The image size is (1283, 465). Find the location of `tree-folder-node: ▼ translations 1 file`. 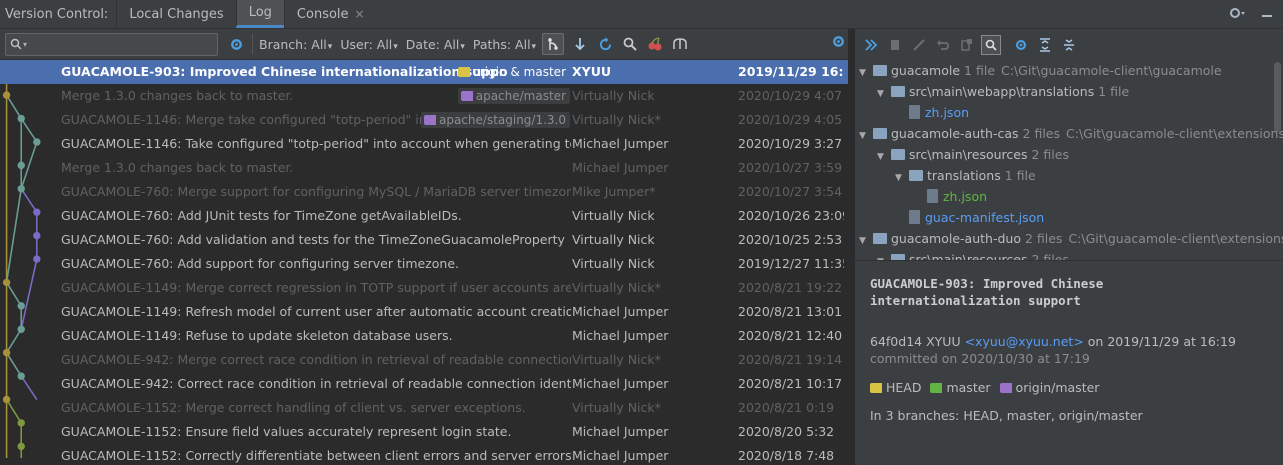

tree-folder-node: ▼ translations 1 file is located at coordinates (1069, 175).